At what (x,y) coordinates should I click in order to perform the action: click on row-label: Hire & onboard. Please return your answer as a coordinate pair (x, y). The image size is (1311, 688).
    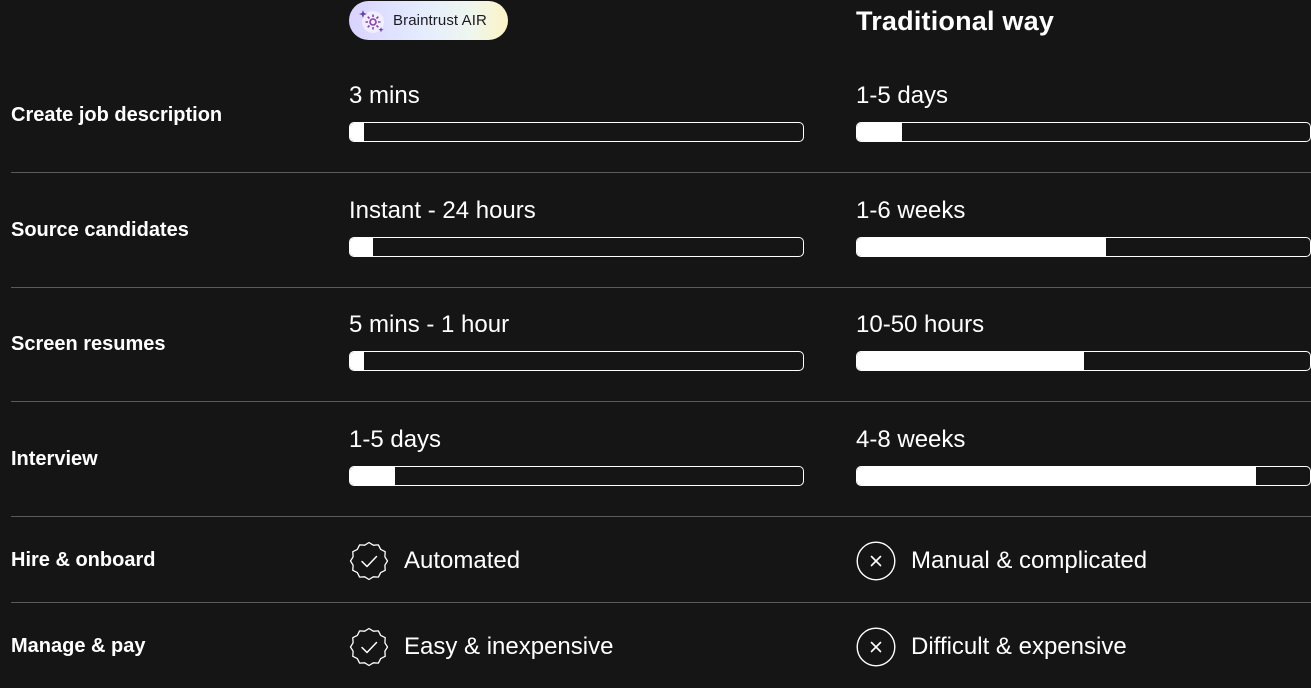
    Looking at the image, I should click on (83, 560).